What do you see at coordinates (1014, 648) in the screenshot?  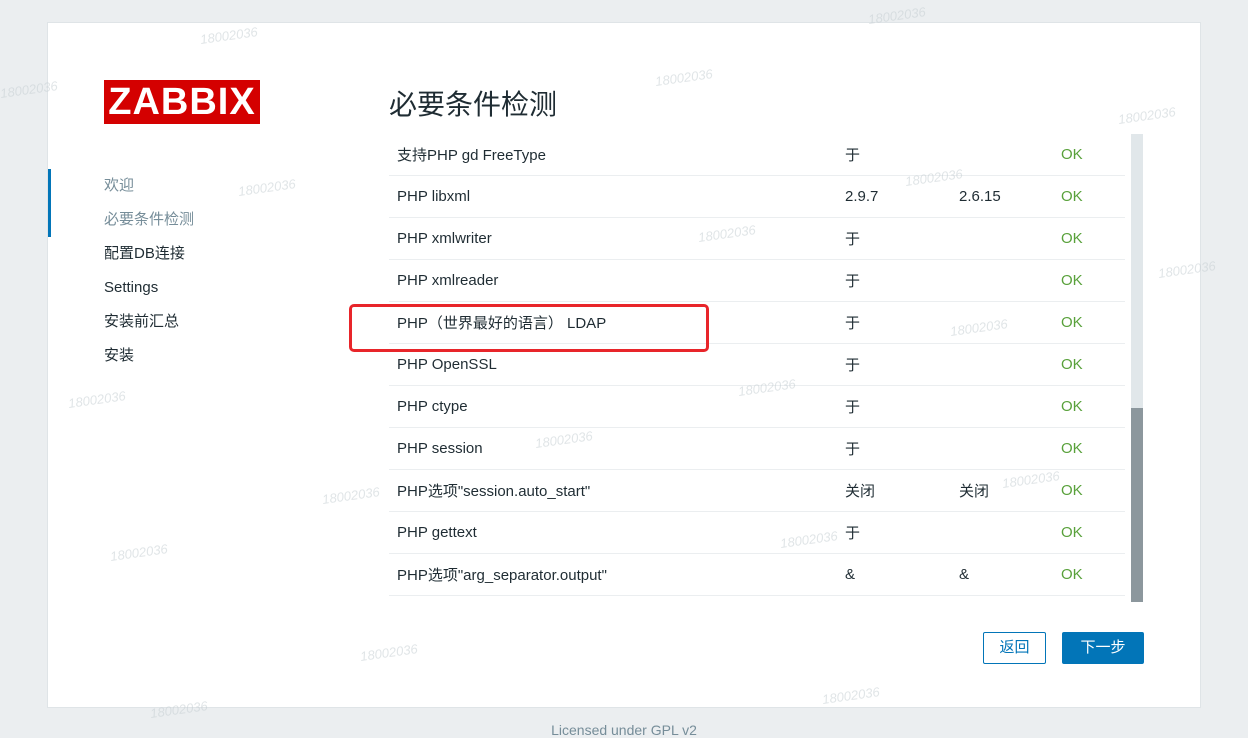 I see `back-button: 返回` at bounding box center [1014, 648].